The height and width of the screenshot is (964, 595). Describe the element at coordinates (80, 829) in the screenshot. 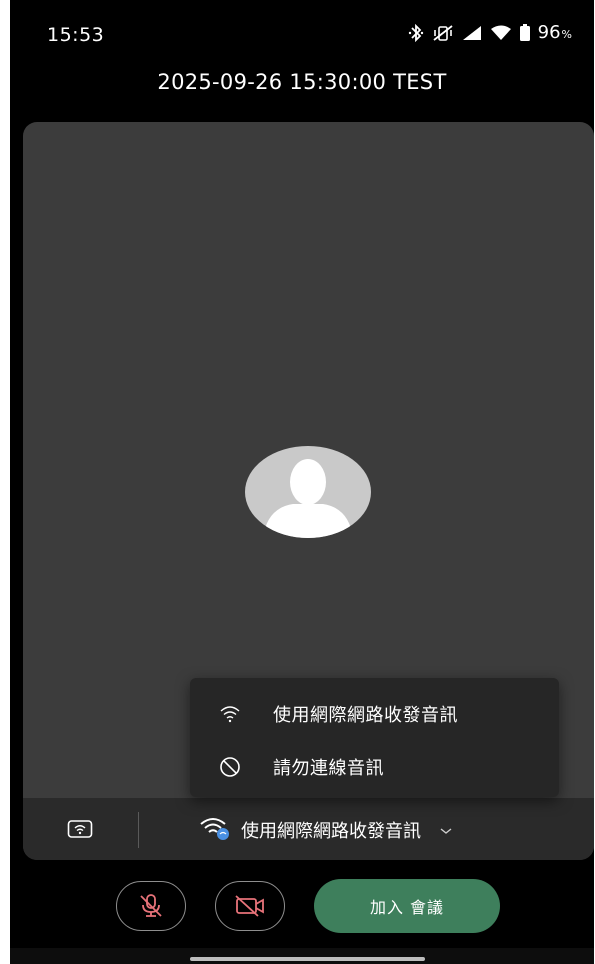

I see `speaker-mode-icon` at that location.